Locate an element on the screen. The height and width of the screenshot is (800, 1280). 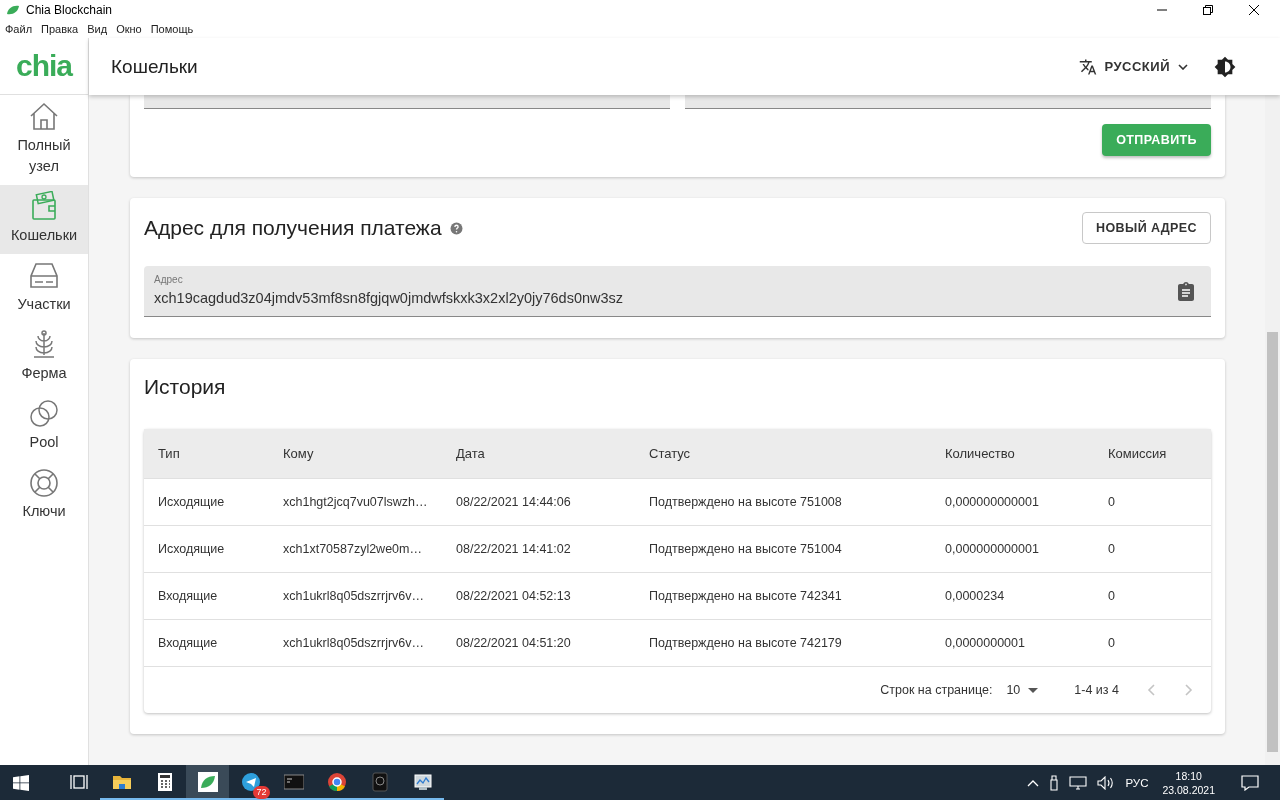
scrollbar is located at coordinates (1272, 430).